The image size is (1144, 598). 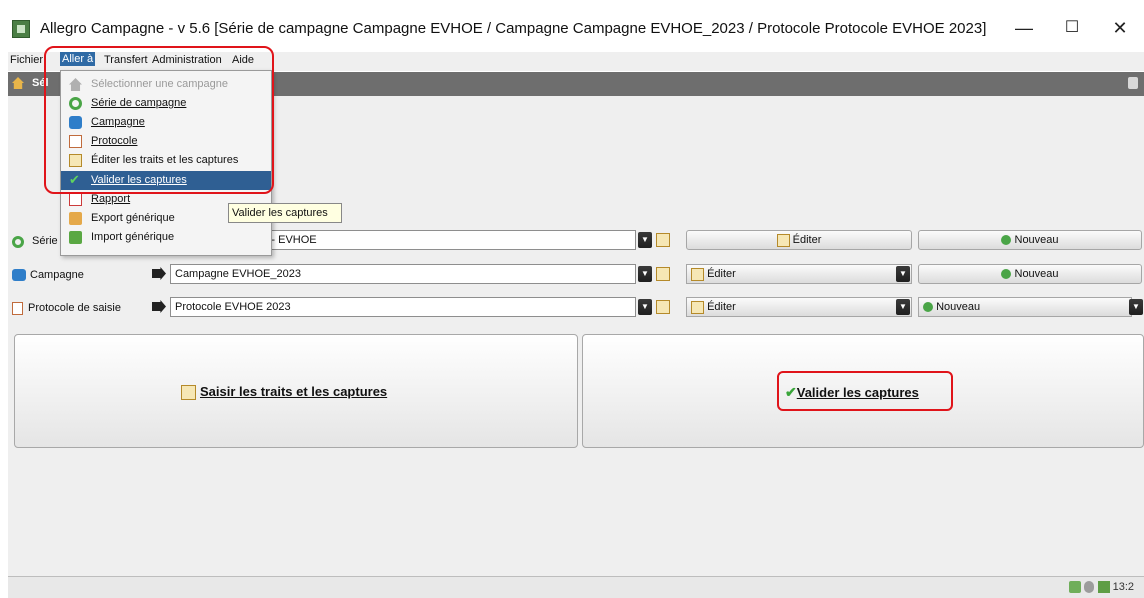 I want to click on serie-edit-icon, so click(x=663, y=240).